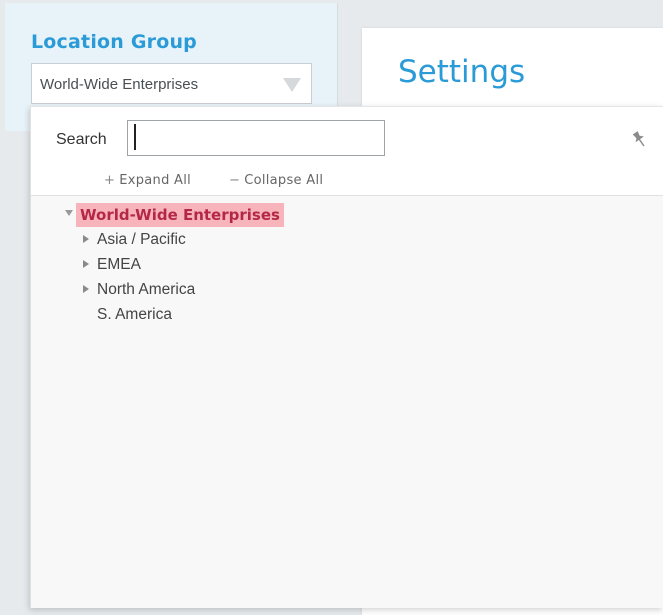 The height and width of the screenshot is (615, 663). What do you see at coordinates (146, 289) in the screenshot?
I see `tree-node-label: North America` at bounding box center [146, 289].